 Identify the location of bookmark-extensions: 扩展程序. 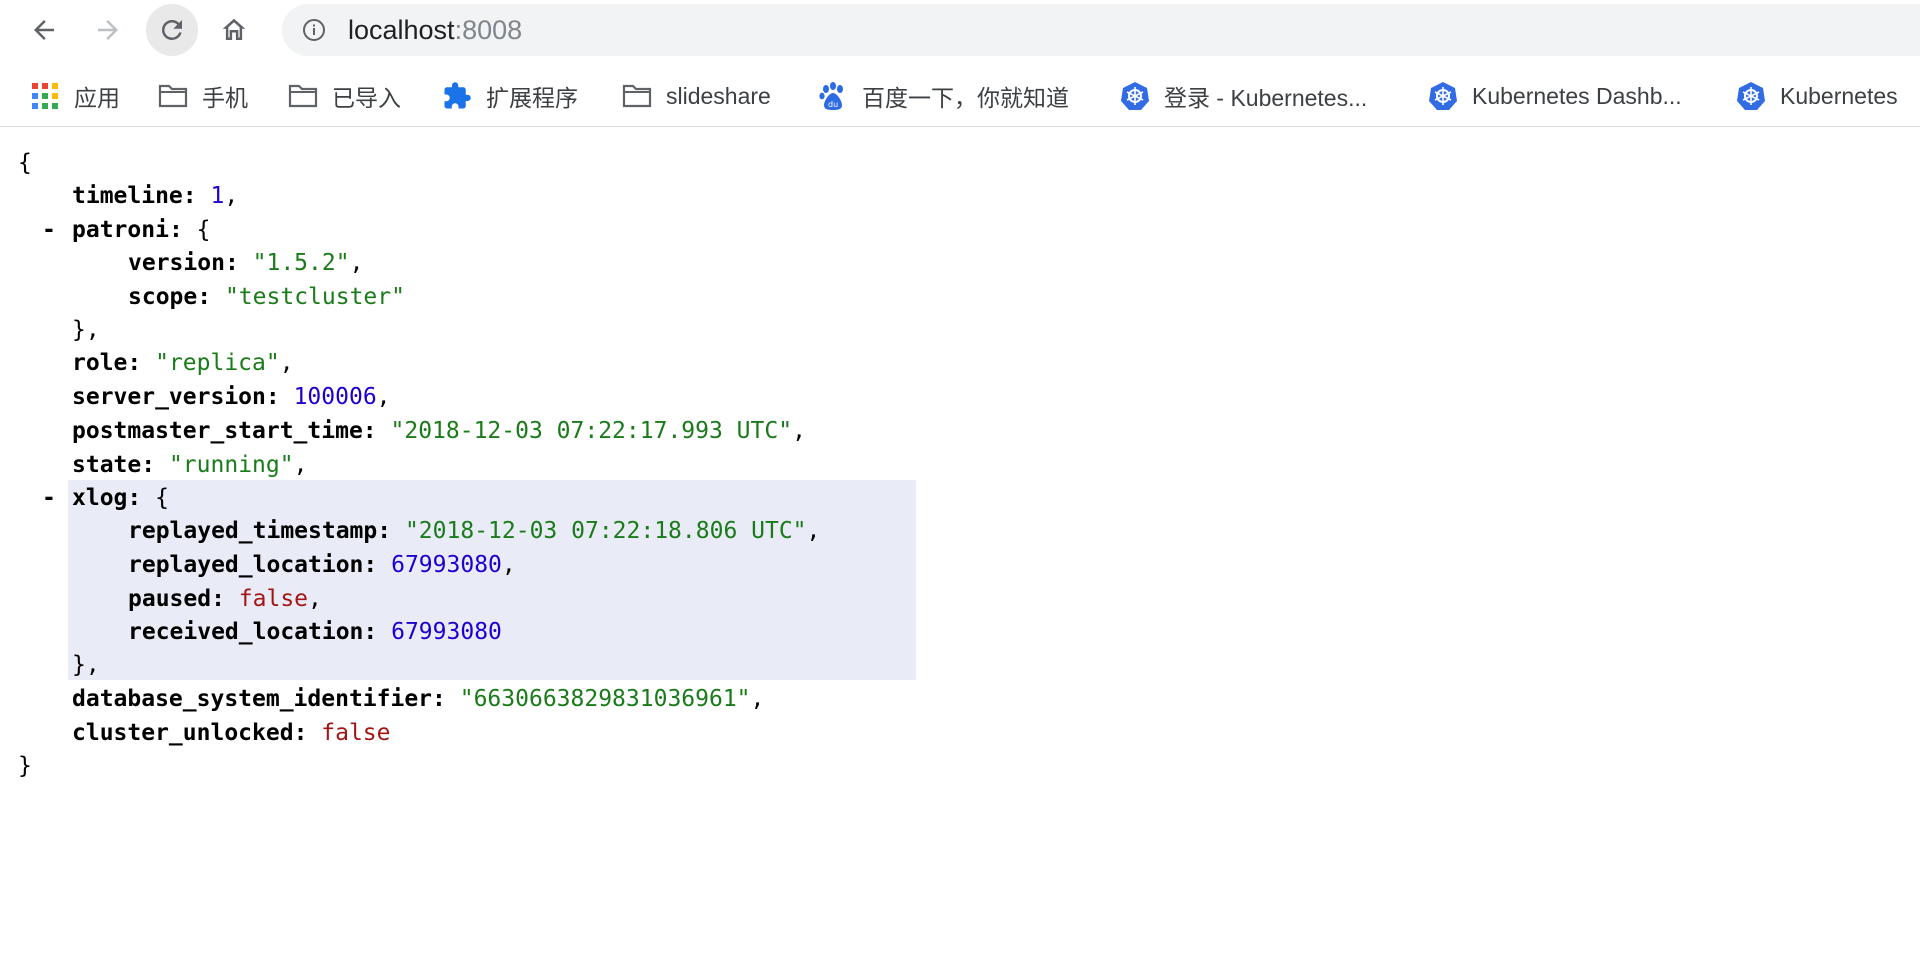
(510, 96).